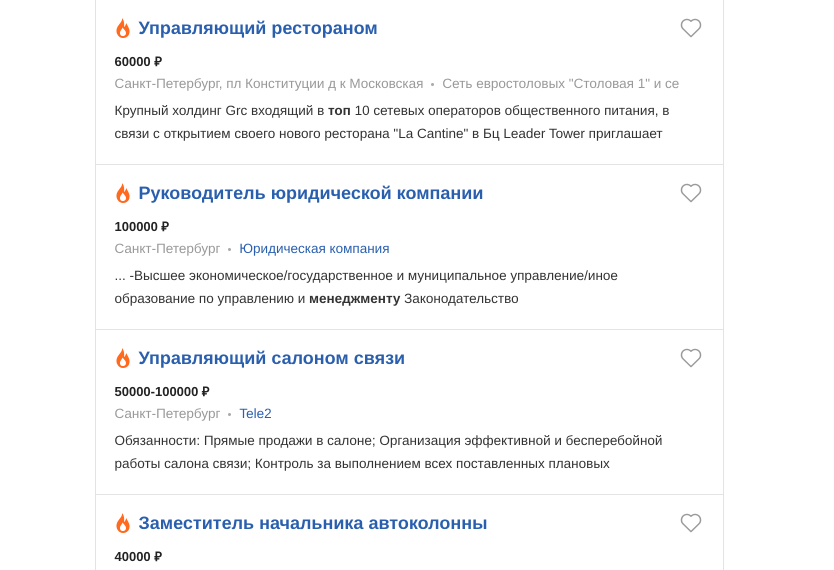 The height and width of the screenshot is (570, 834). I want to click on description-text: Обязанности: Прямые продажи в салоне; Организация эффективной и бесперебойной работы салона связи; Контроль за выполнением всех поставленных плановых, so click(389, 452).